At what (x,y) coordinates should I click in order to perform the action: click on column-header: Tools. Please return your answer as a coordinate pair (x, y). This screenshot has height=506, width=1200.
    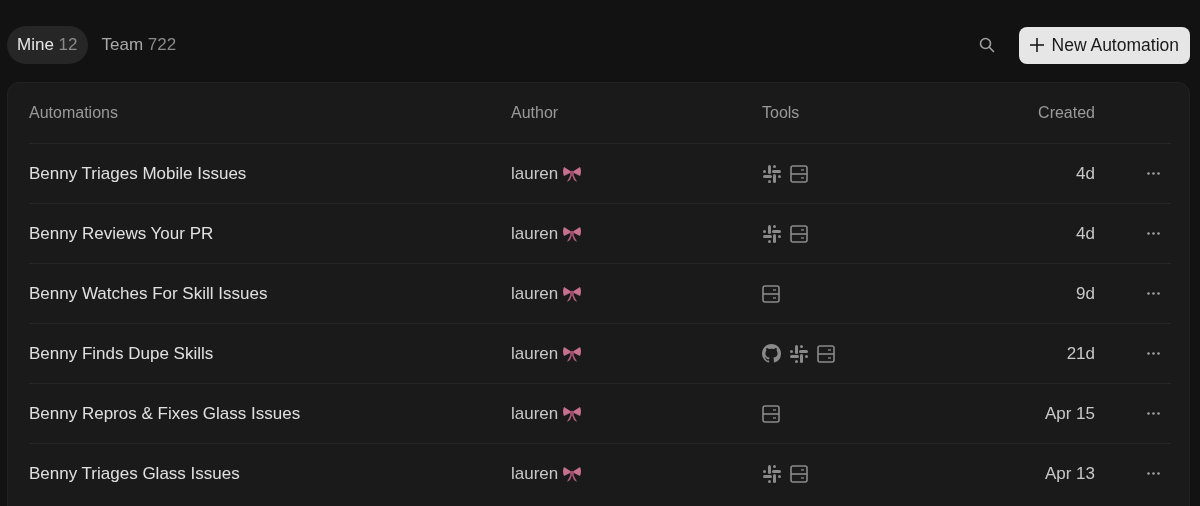
    Looking at the image, I should click on (781, 113).